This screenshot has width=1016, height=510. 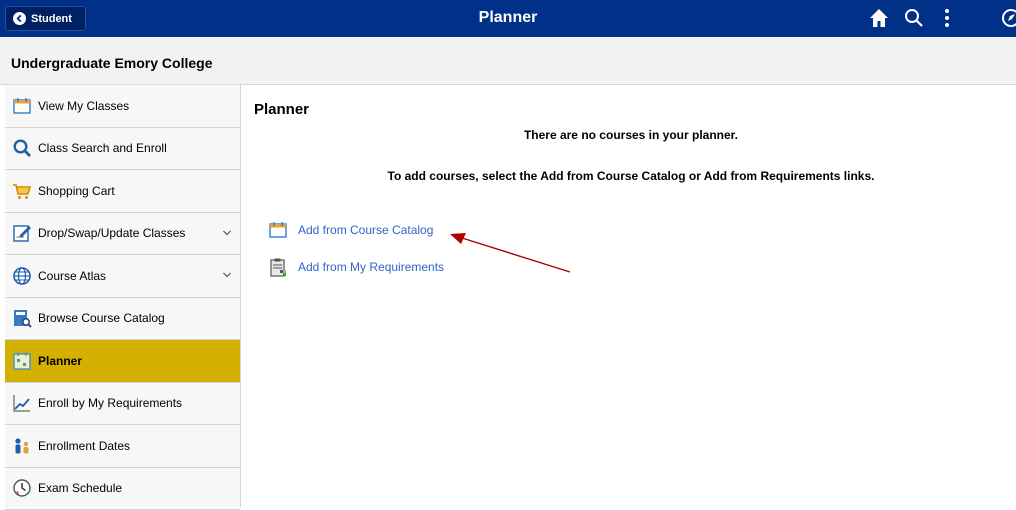 What do you see at coordinates (60, 361) in the screenshot?
I see `sidebar-item-label: Planner` at bounding box center [60, 361].